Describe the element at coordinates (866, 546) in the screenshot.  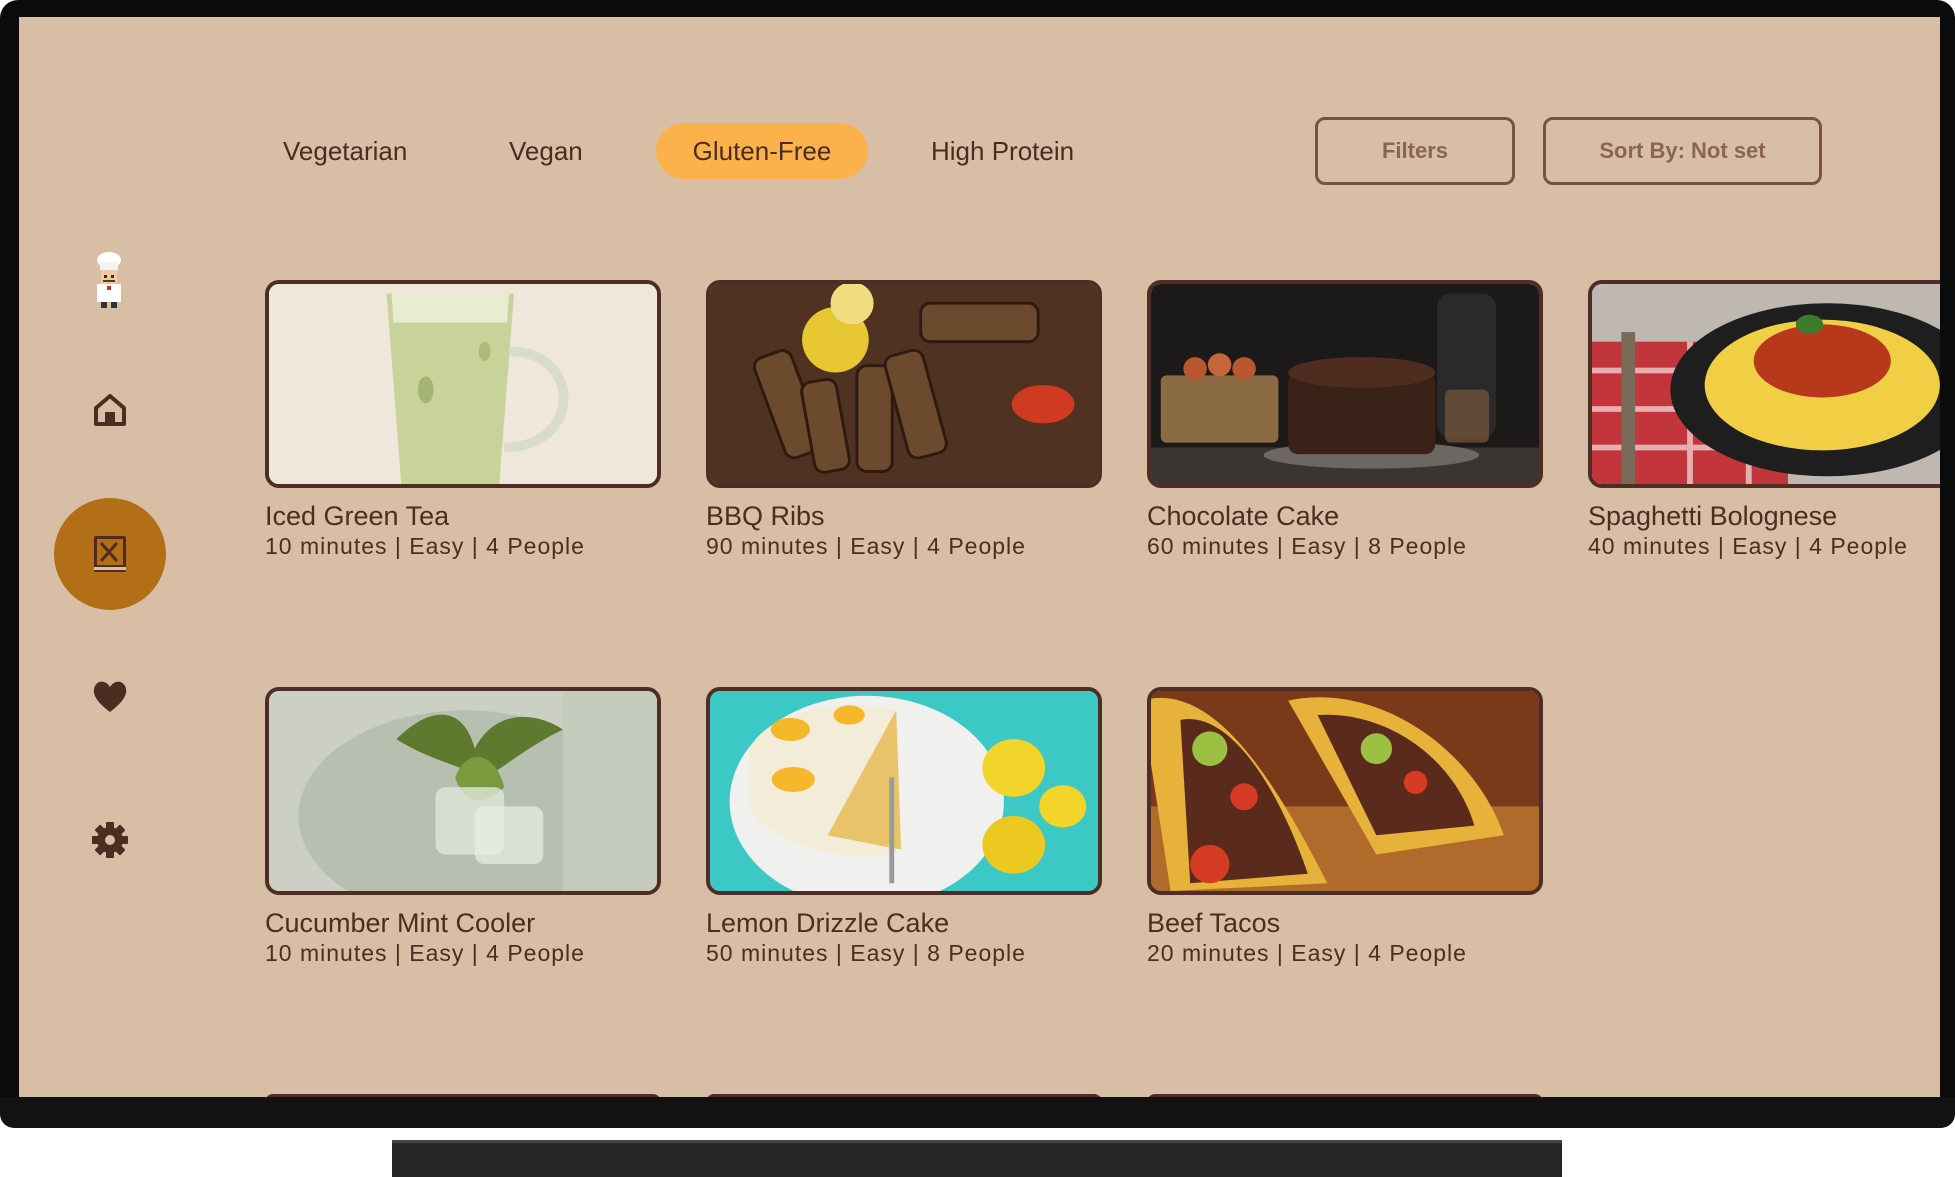
I see `recipe-meta: 90 minutes | Easy | 4 People` at that location.